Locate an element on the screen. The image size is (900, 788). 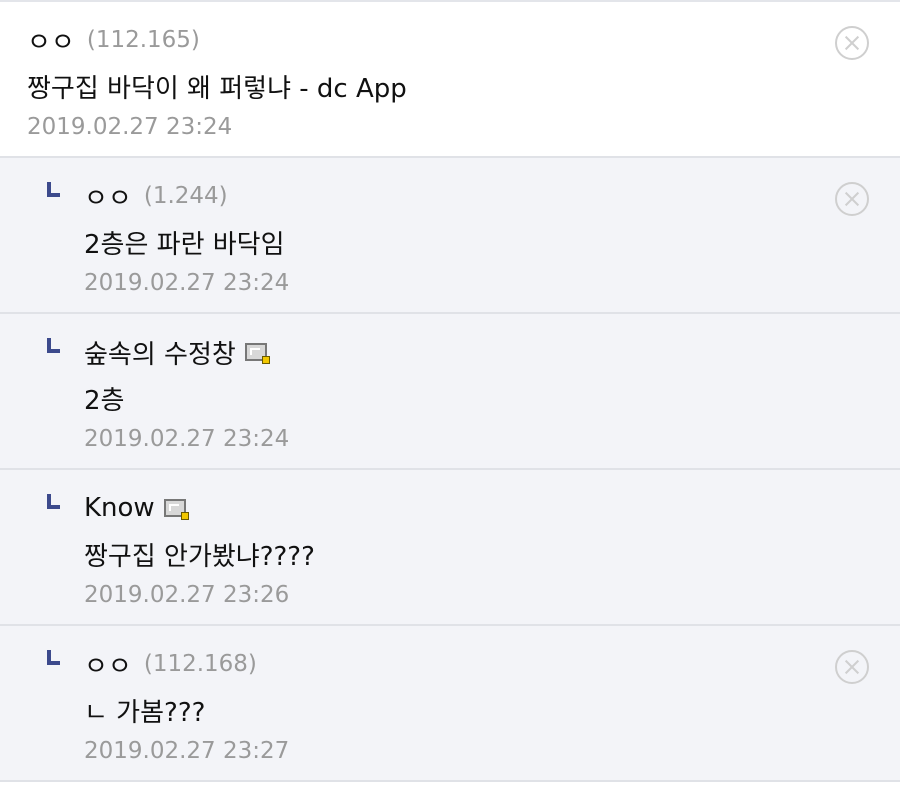
comment-header: ㅇㅇ (112.168) is located at coordinates (170, 664).